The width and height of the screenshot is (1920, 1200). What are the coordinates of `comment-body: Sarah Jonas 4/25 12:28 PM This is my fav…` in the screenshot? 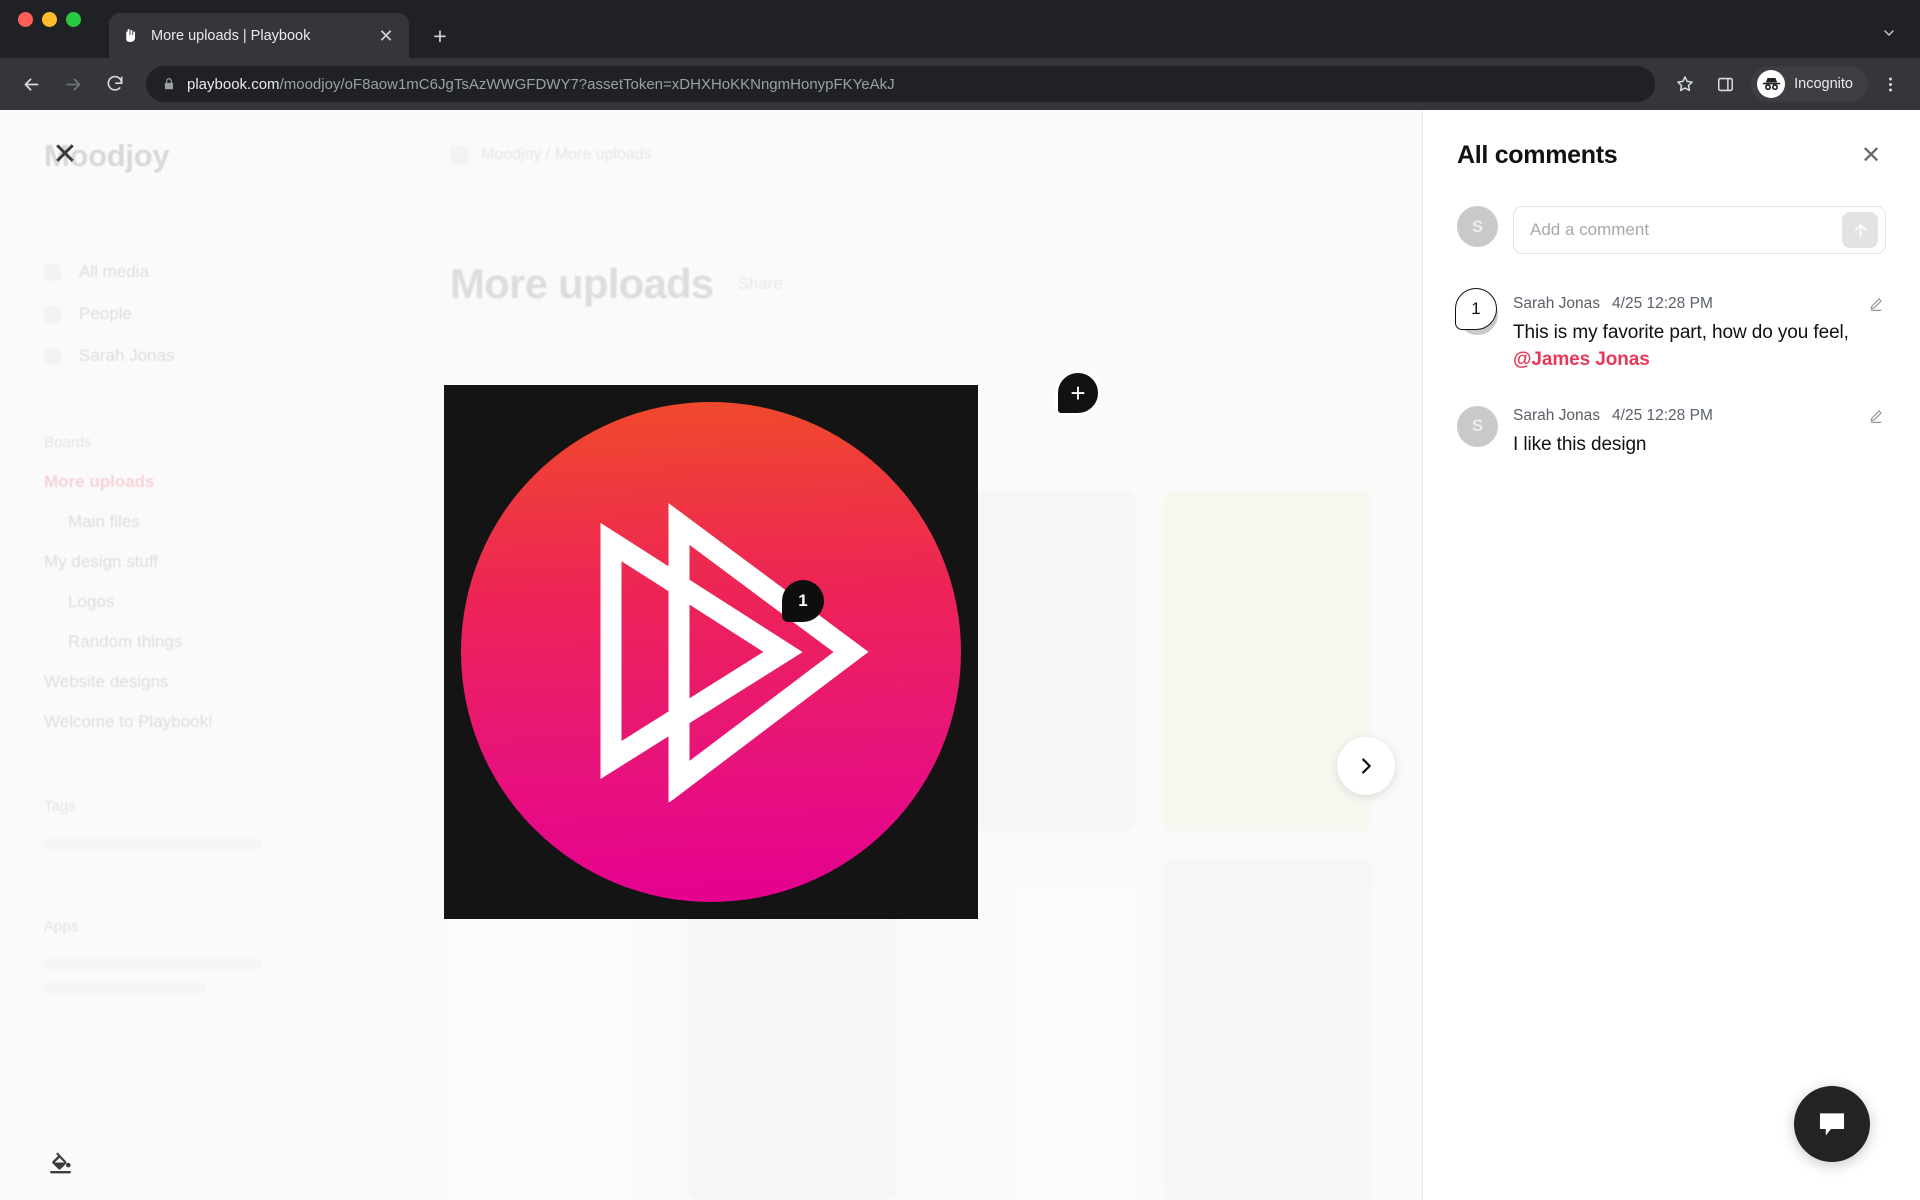 It's located at (1699, 334).